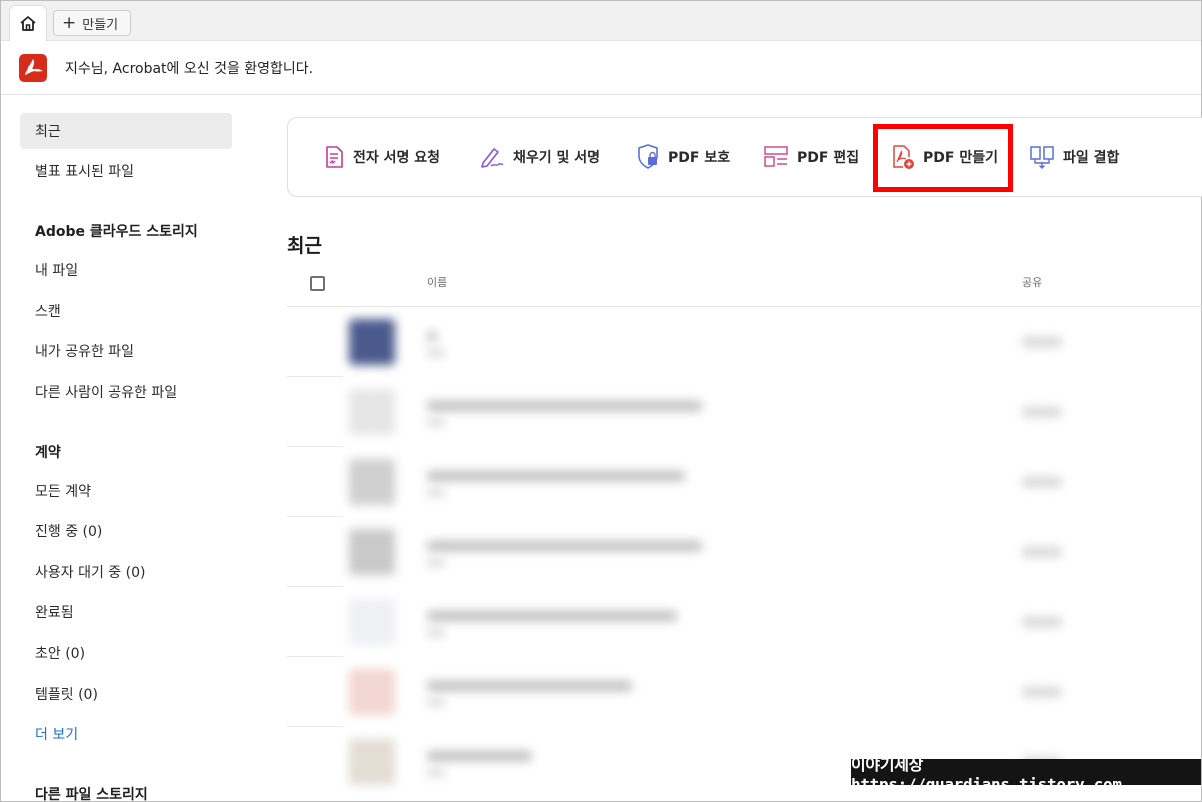 The image size is (1202, 802). I want to click on sidebar-more-link: 더 보기, so click(126, 734).